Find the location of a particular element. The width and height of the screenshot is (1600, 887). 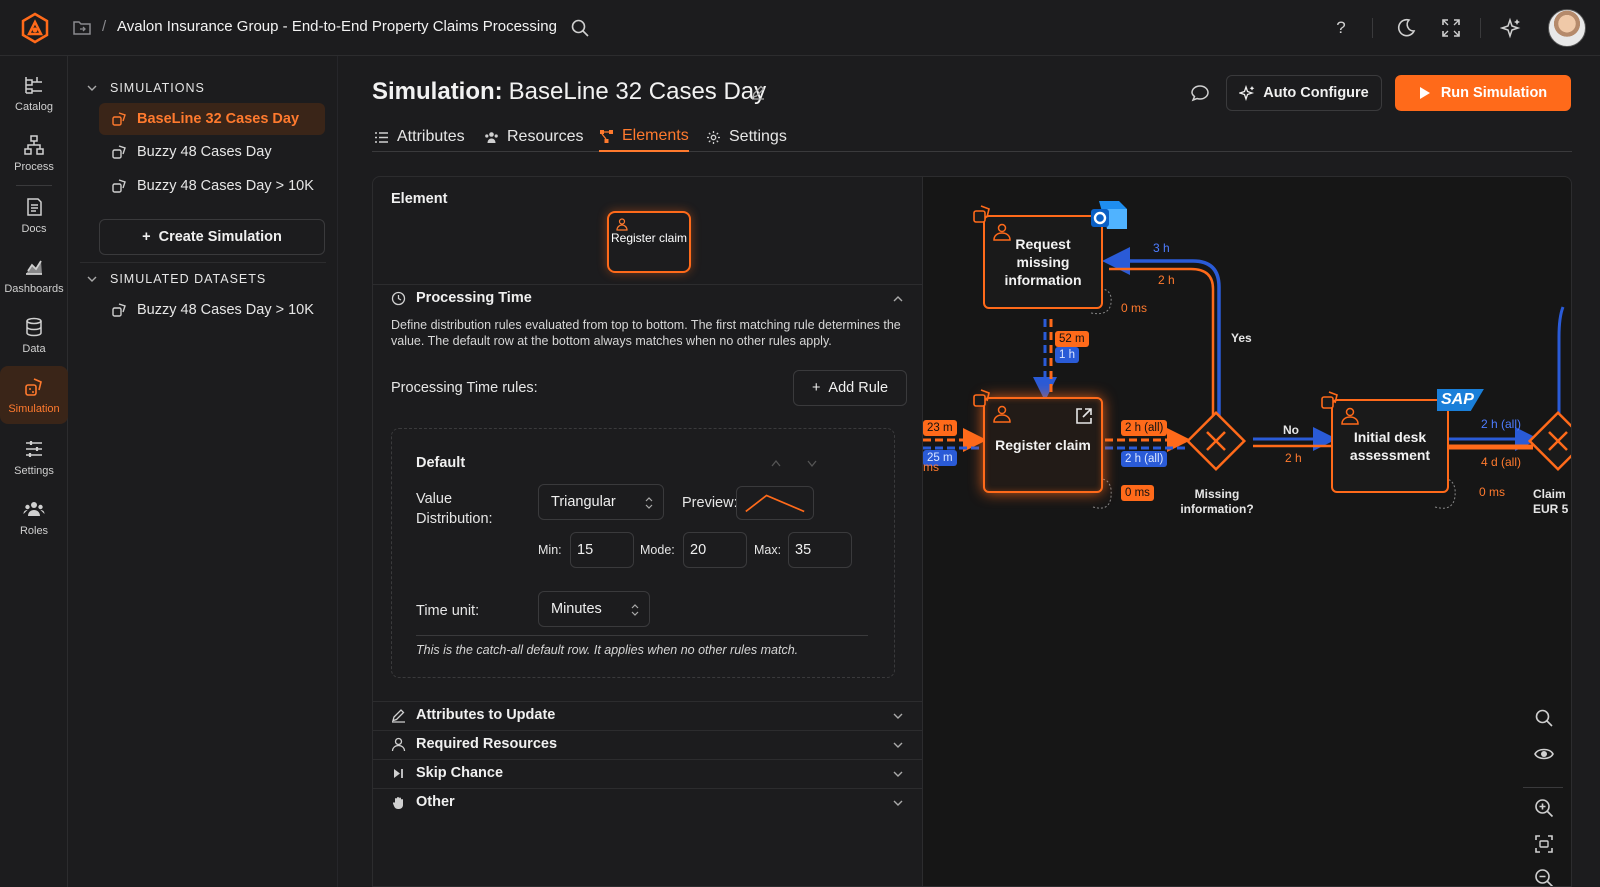

external-link-icon is located at coordinates (1084, 416).